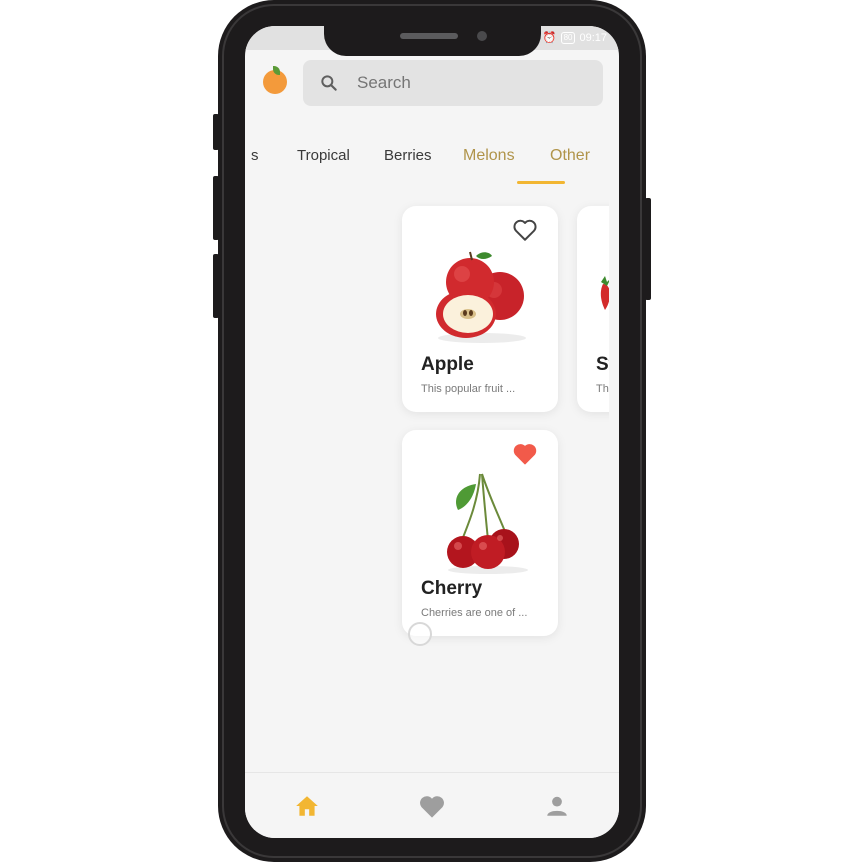  I want to click on earpiece-speaker, so click(429, 36).